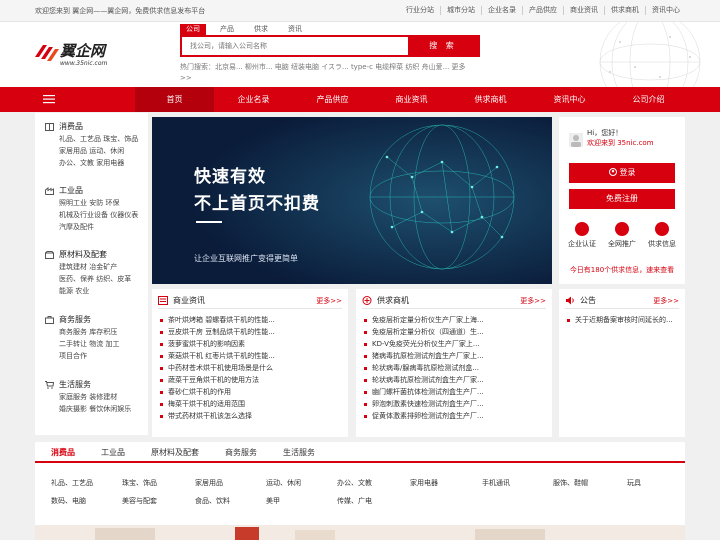  Describe the element at coordinates (542, 10) in the screenshot. I see `top-link-products: 产品供应` at that location.